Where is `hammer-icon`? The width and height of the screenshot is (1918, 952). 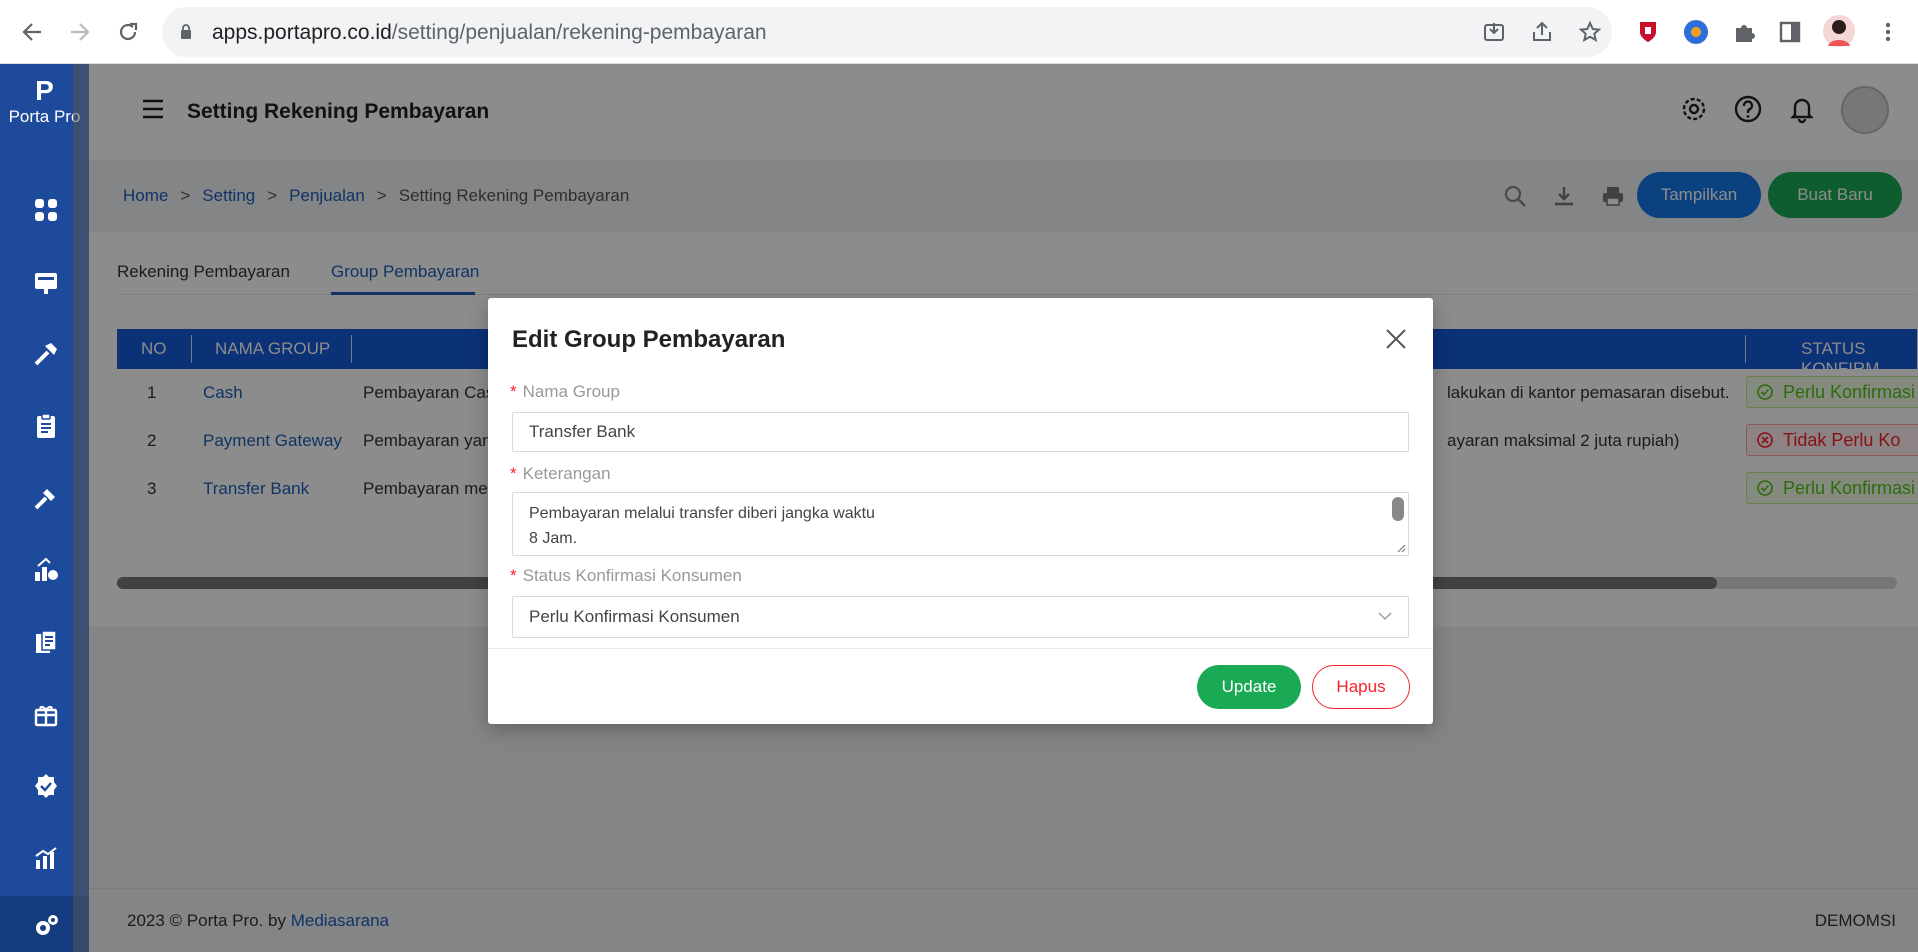
hammer-icon is located at coordinates (46, 354).